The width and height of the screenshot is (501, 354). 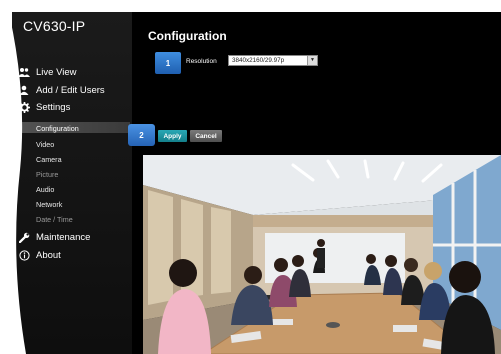 I want to click on step-2-badge: 2, so click(x=141, y=135).